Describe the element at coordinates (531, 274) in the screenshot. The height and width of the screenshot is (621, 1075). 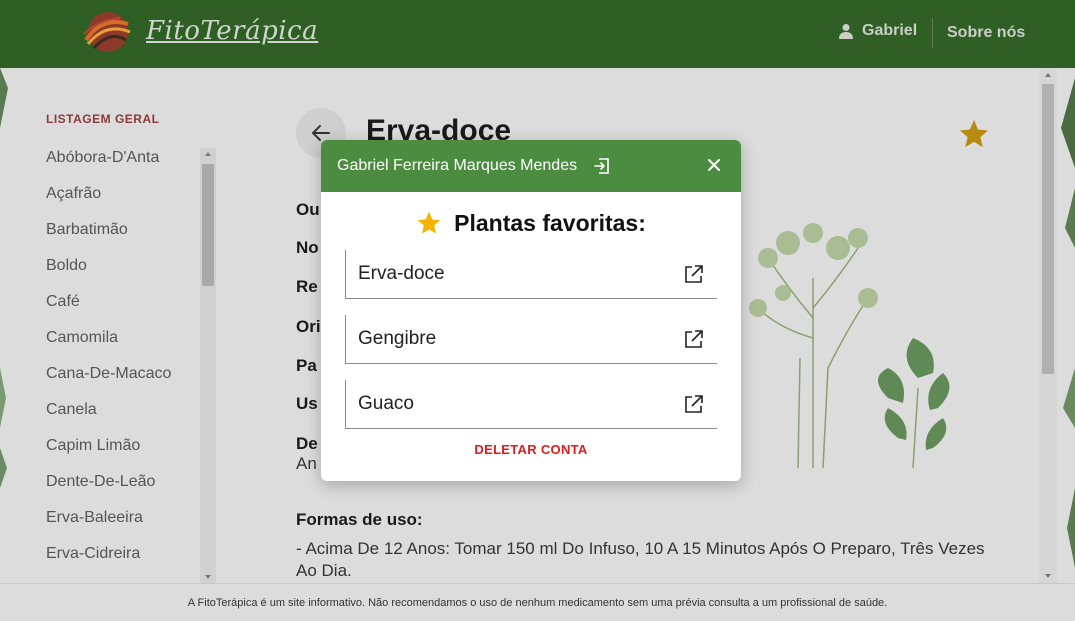
I see `favorite-item: Erva-doce` at that location.